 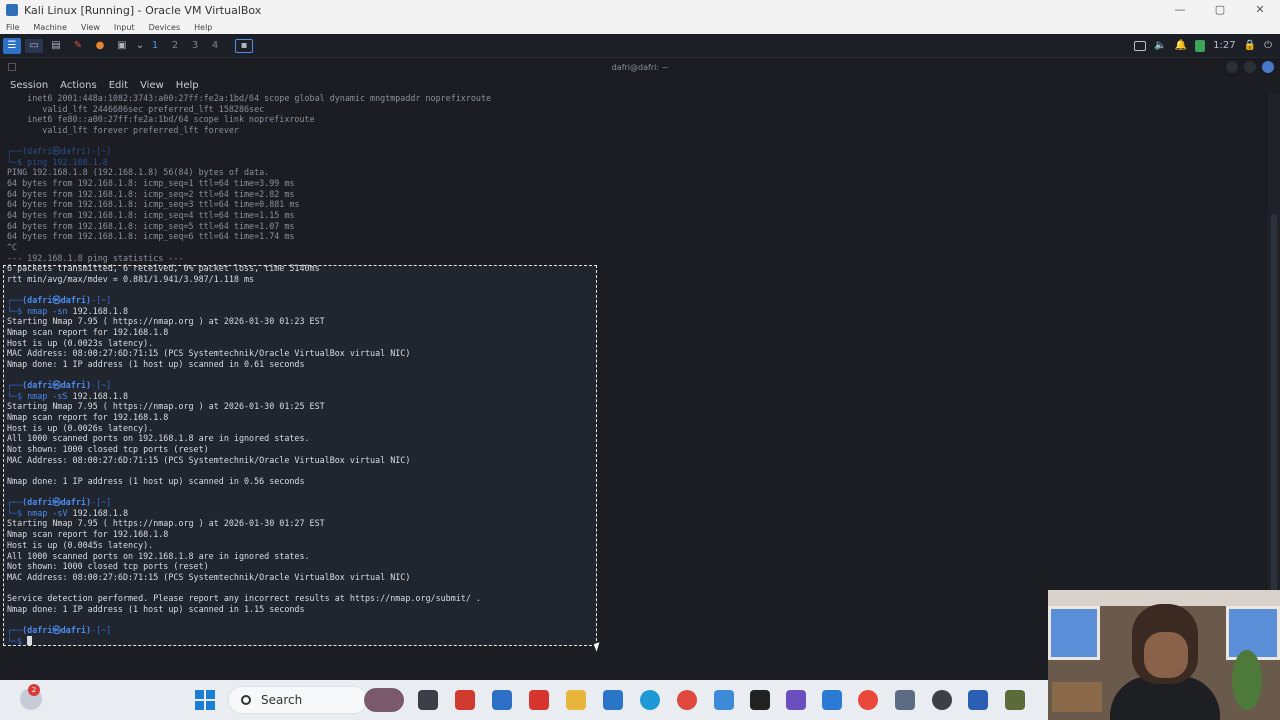 What do you see at coordinates (687, 700) in the screenshot?
I see `todo-app-icon` at bounding box center [687, 700].